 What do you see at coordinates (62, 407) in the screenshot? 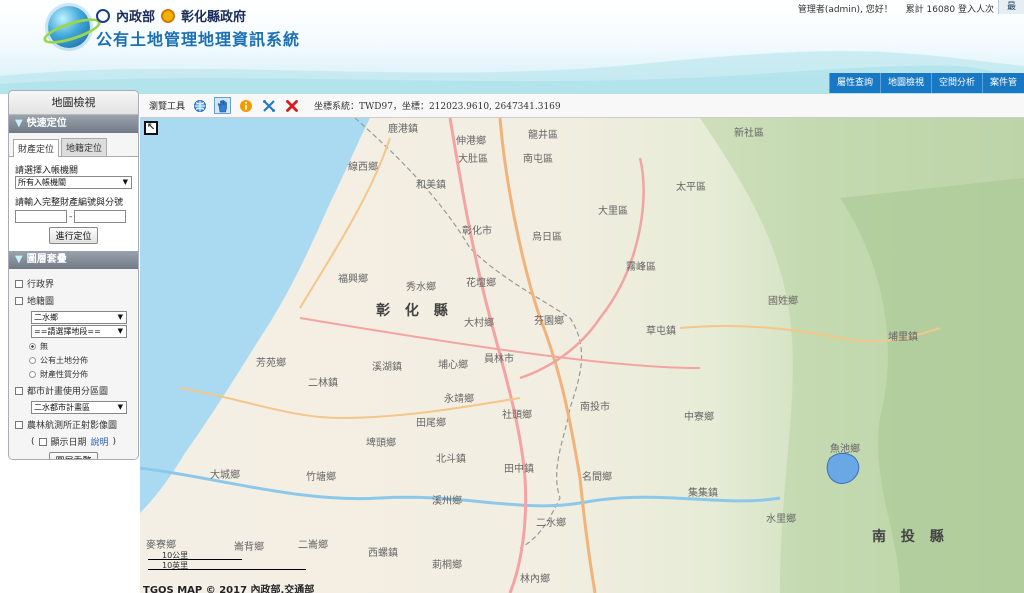
I see `urban-plan-select-value: 二水都市計畫區` at bounding box center [62, 407].